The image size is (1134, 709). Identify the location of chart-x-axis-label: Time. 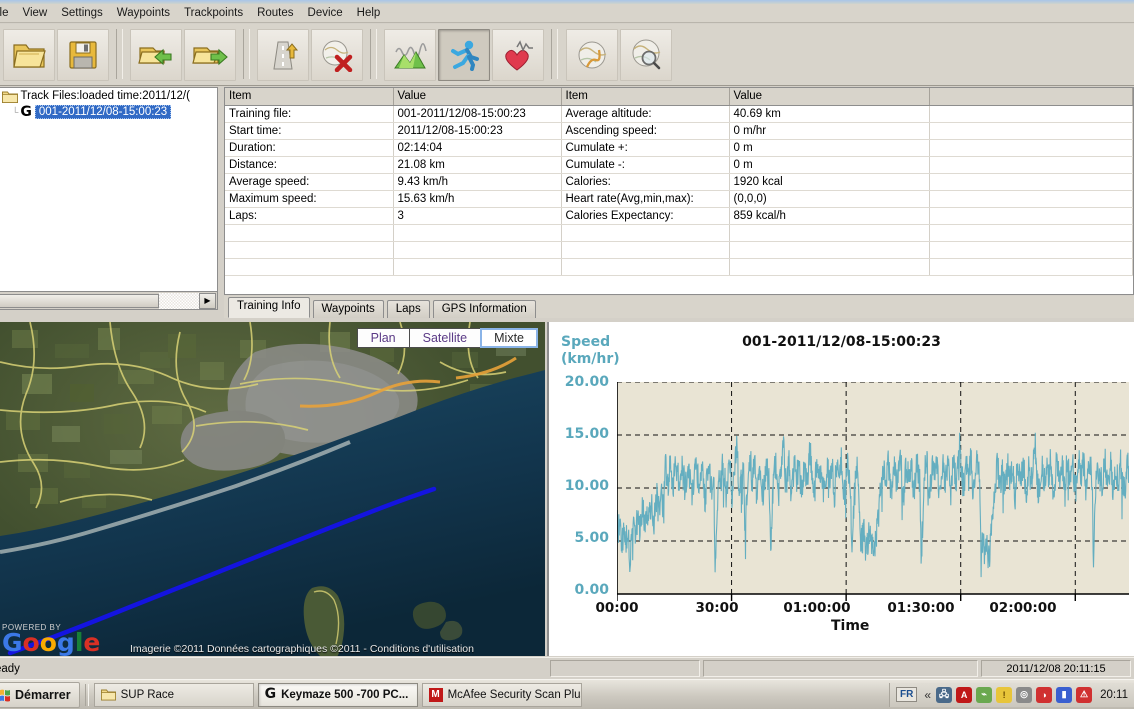
(850, 626).